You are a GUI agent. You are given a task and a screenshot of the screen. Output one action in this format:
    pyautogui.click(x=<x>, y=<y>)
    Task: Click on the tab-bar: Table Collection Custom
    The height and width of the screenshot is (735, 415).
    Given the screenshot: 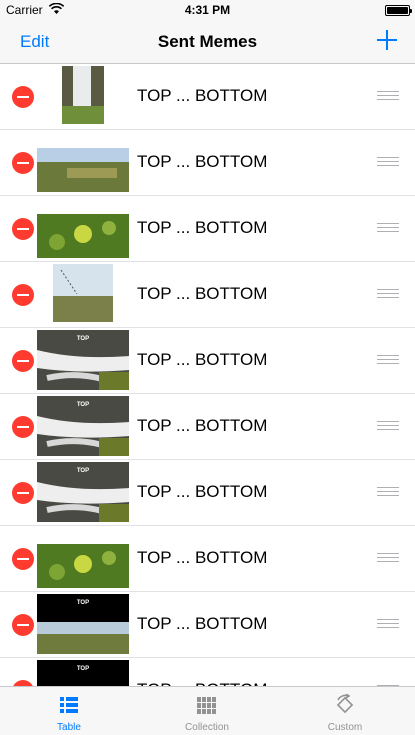 What is the action you would take?
    pyautogui.click(x=207, y=710)
    